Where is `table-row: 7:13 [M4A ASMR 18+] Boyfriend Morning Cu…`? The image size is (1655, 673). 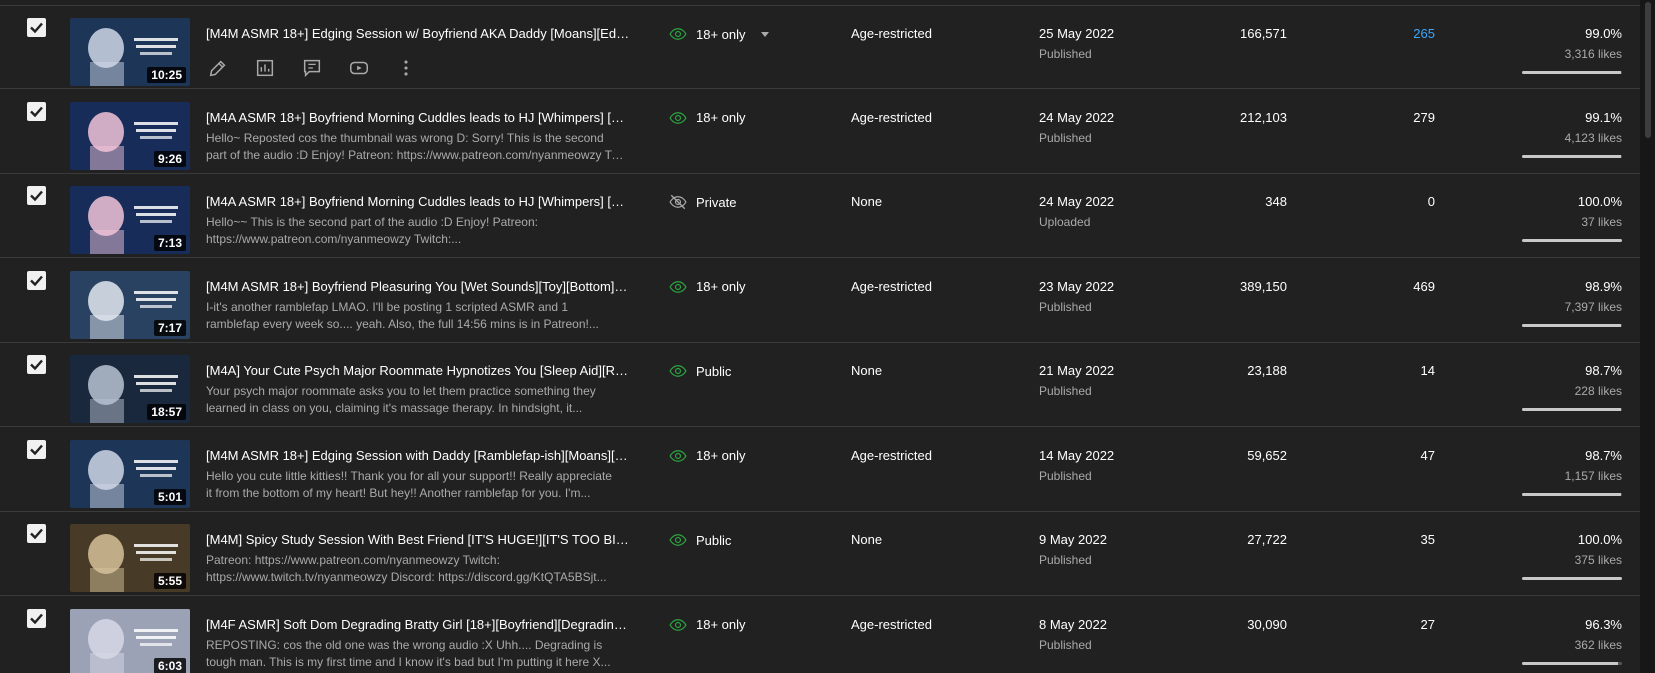
table-row: 7:13 [M4A ASMR 18+] Boyfriend Morning Cu… is located at coordinates (820, 216).